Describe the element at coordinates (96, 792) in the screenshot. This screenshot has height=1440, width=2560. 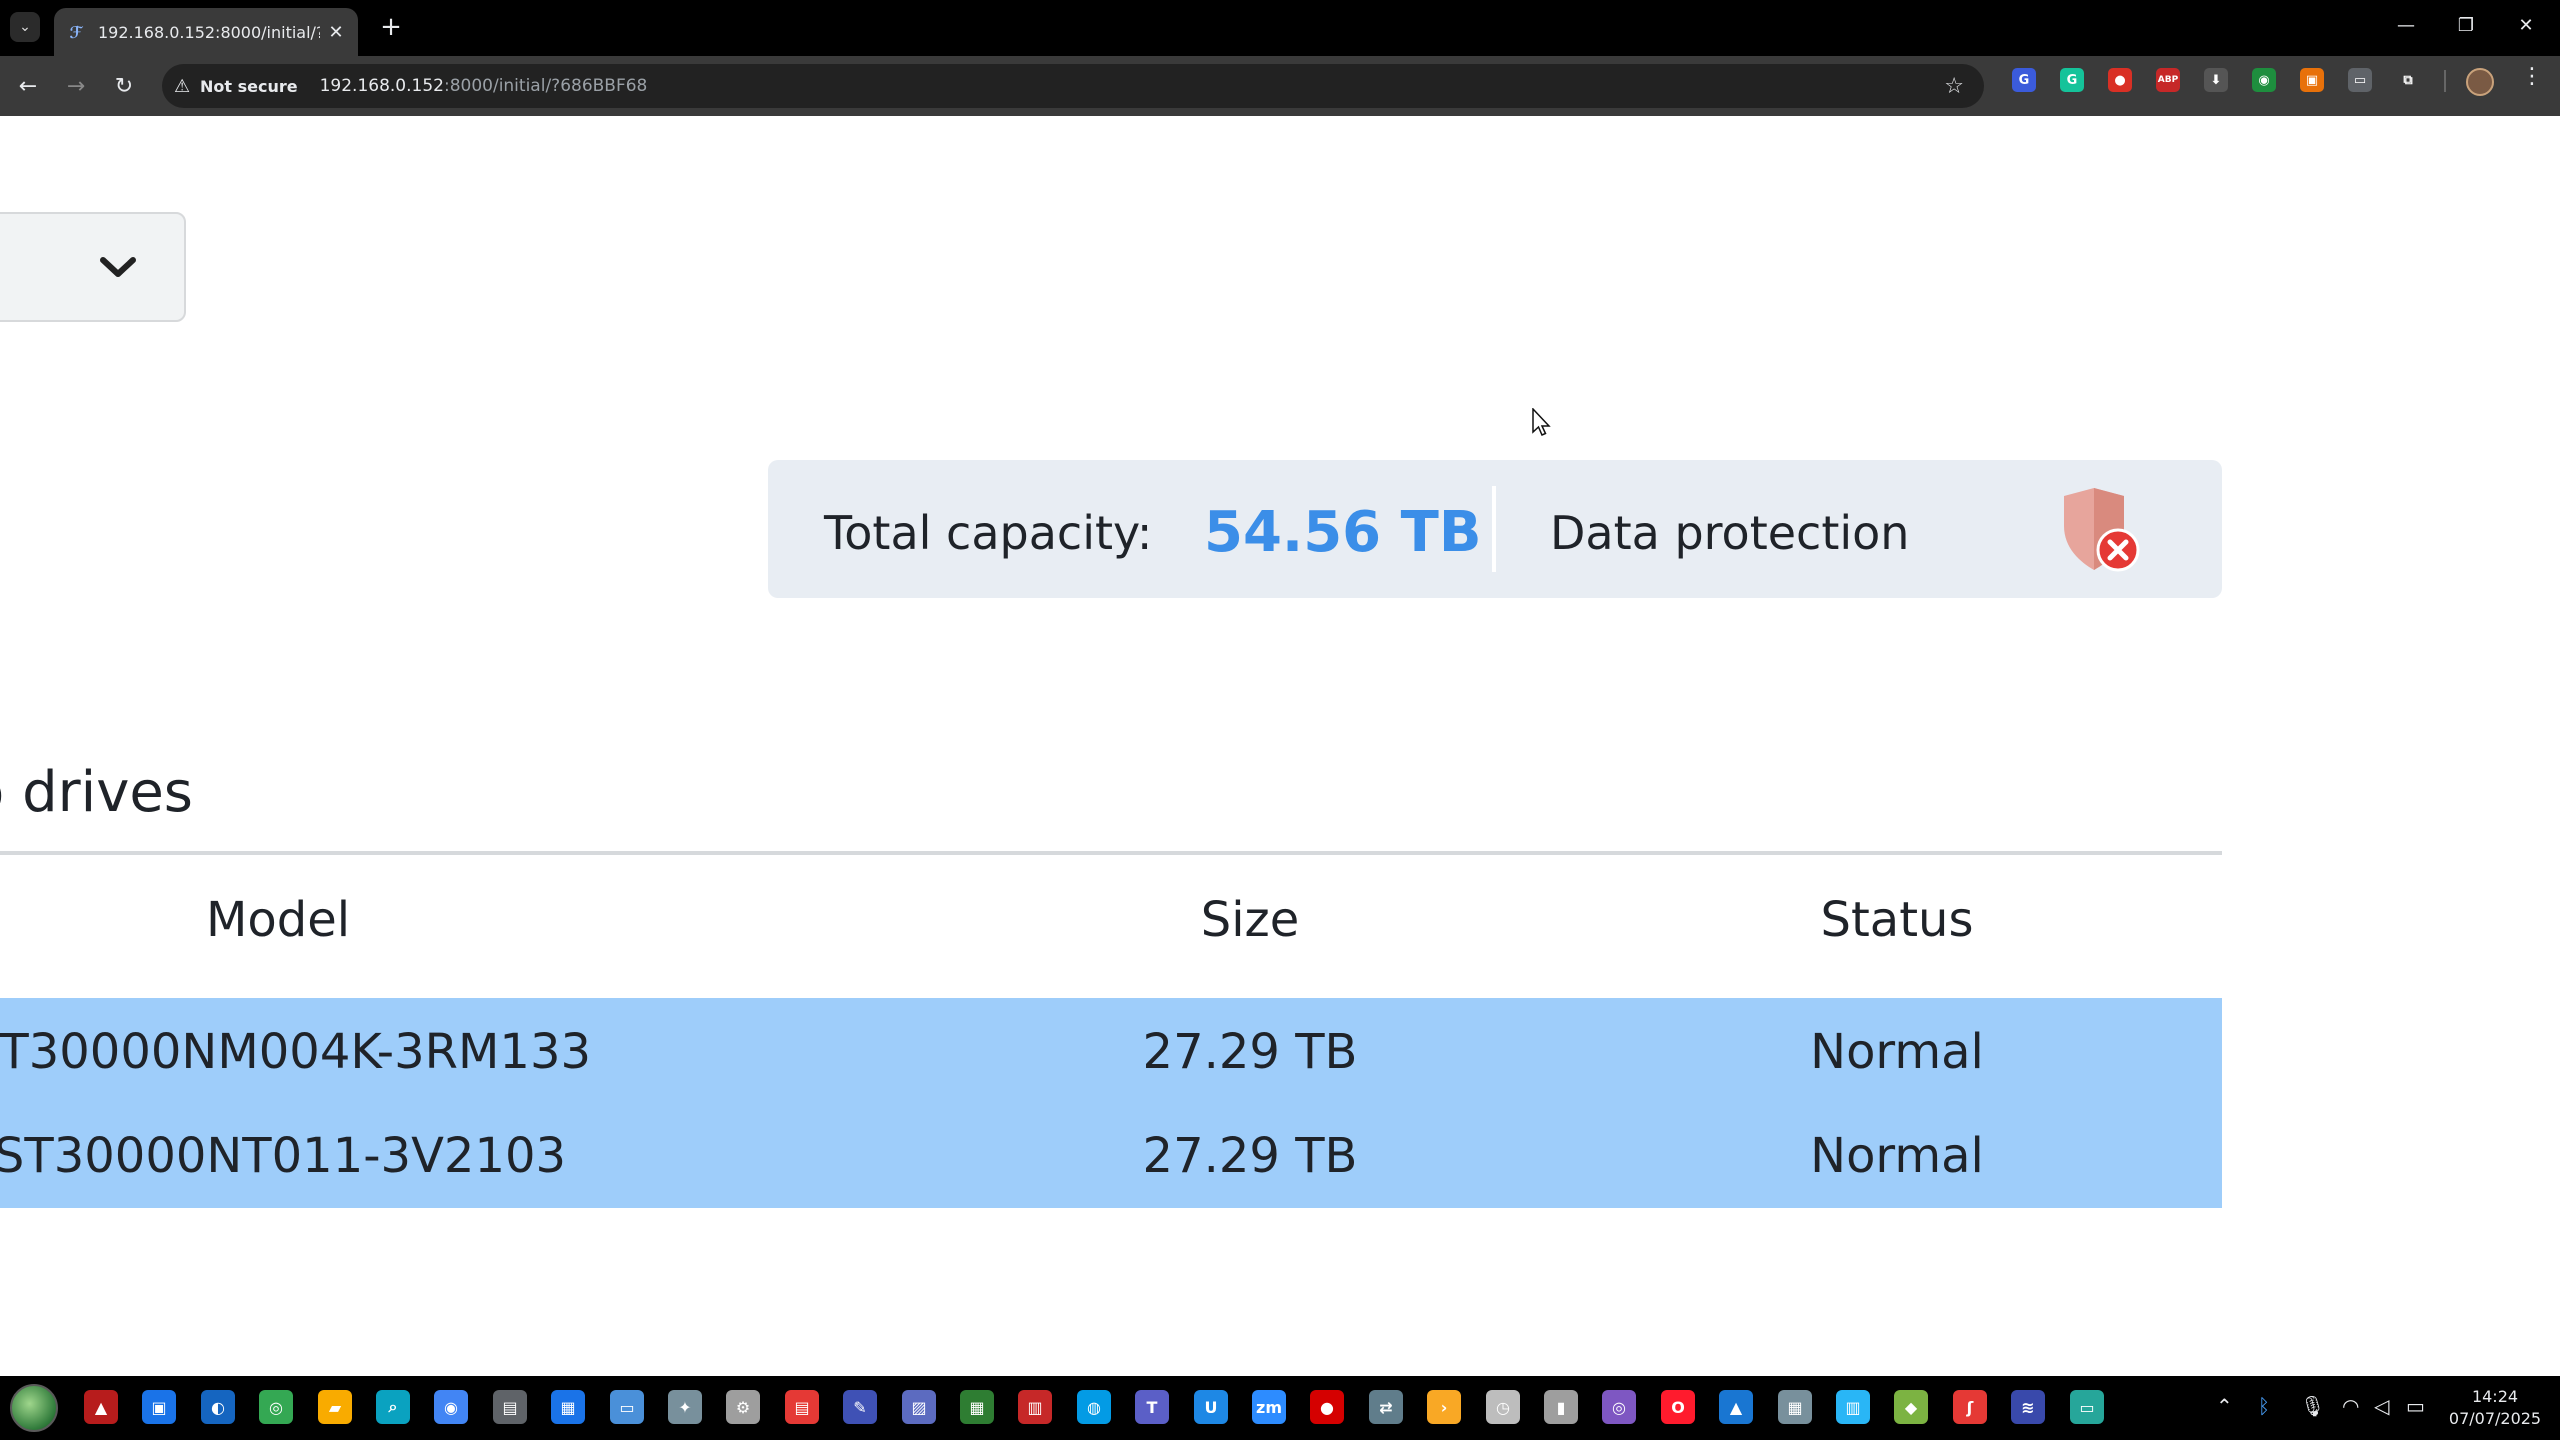
I see `section-title: o drives` at that location.